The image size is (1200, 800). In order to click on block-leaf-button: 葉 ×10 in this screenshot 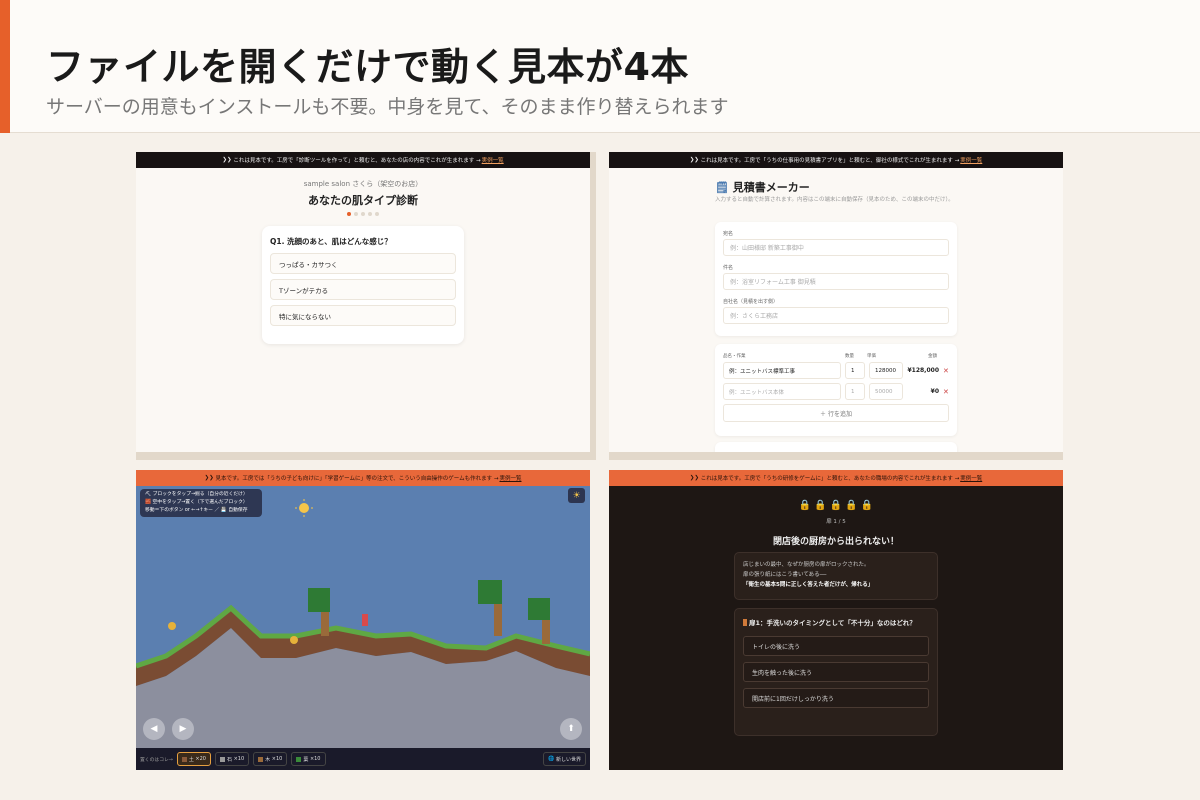, I will do `click(308, 759)`.